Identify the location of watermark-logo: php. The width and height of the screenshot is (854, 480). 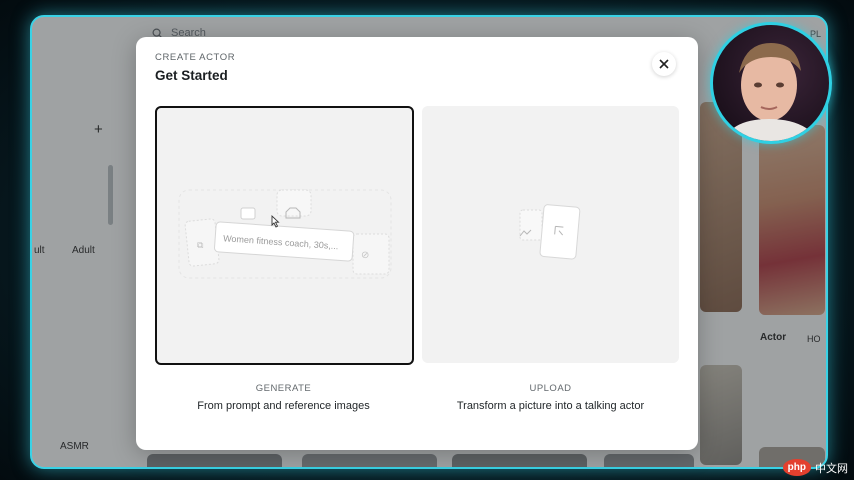
(796, 467).